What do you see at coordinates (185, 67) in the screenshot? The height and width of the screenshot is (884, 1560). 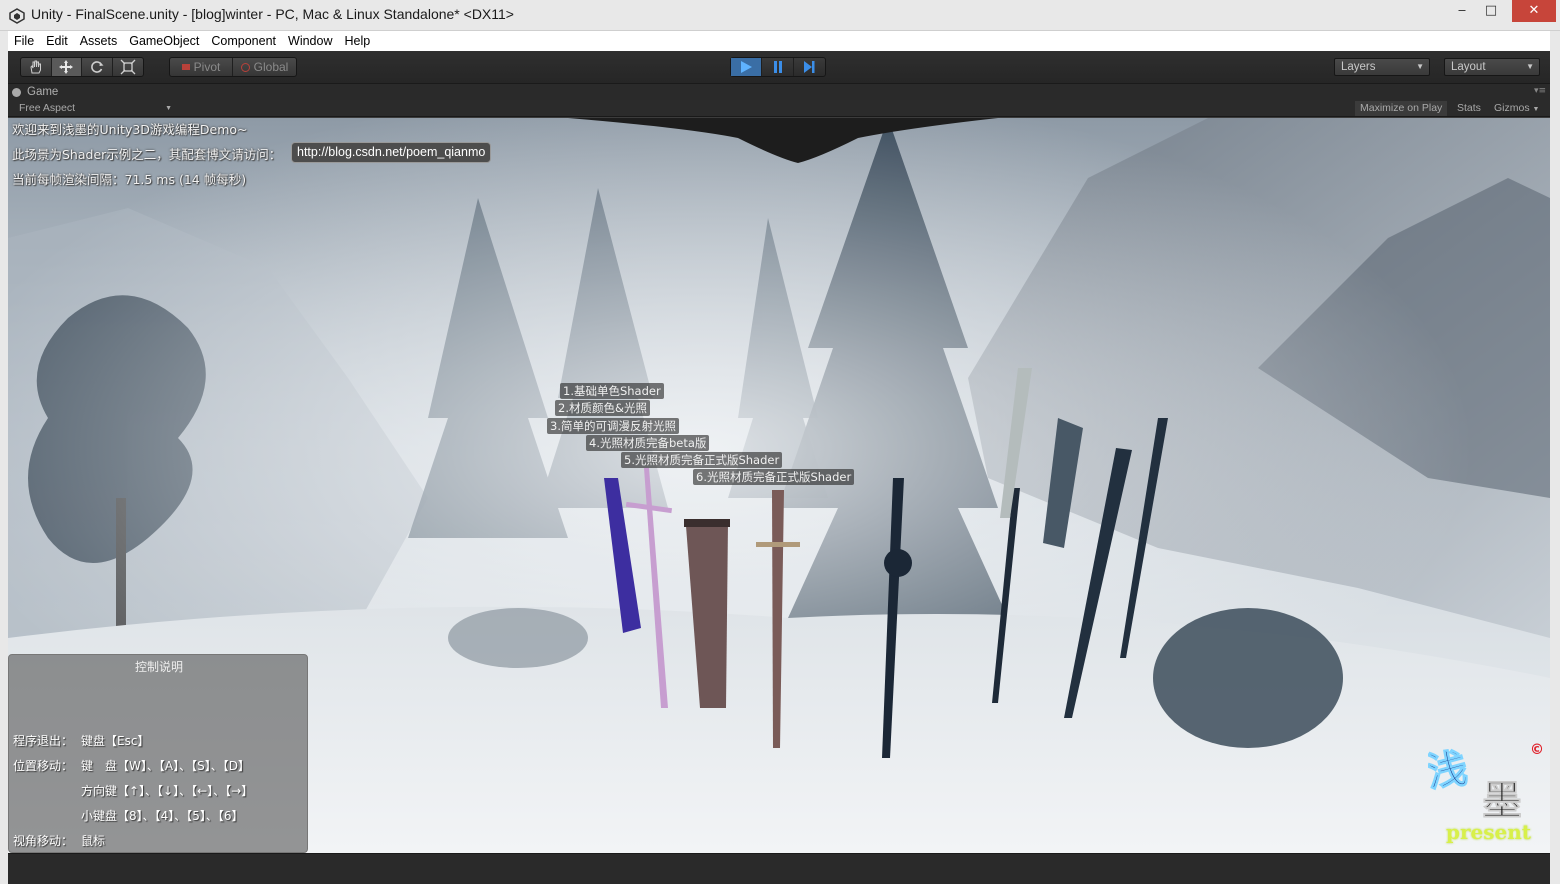 I see `pivot-icon` at bounding box center [185, 67].